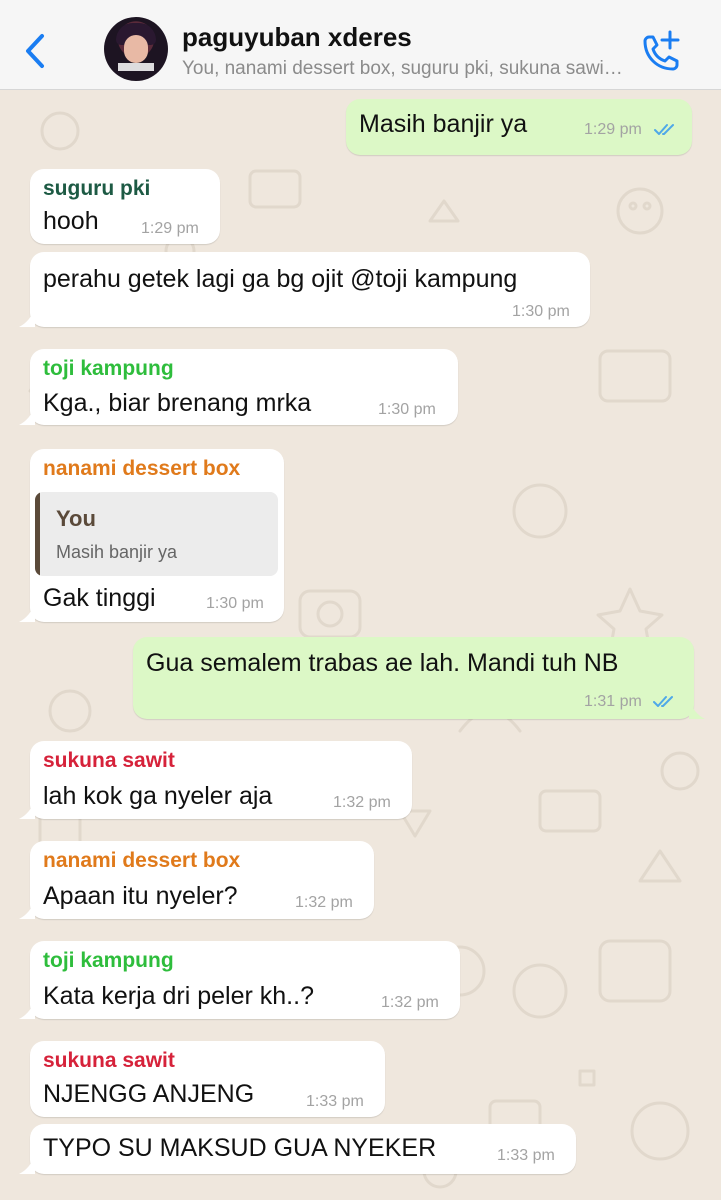 This screenshot has width=721, height=1200. I want to click on group-title: paguyuban xderes, so click(297, 37).